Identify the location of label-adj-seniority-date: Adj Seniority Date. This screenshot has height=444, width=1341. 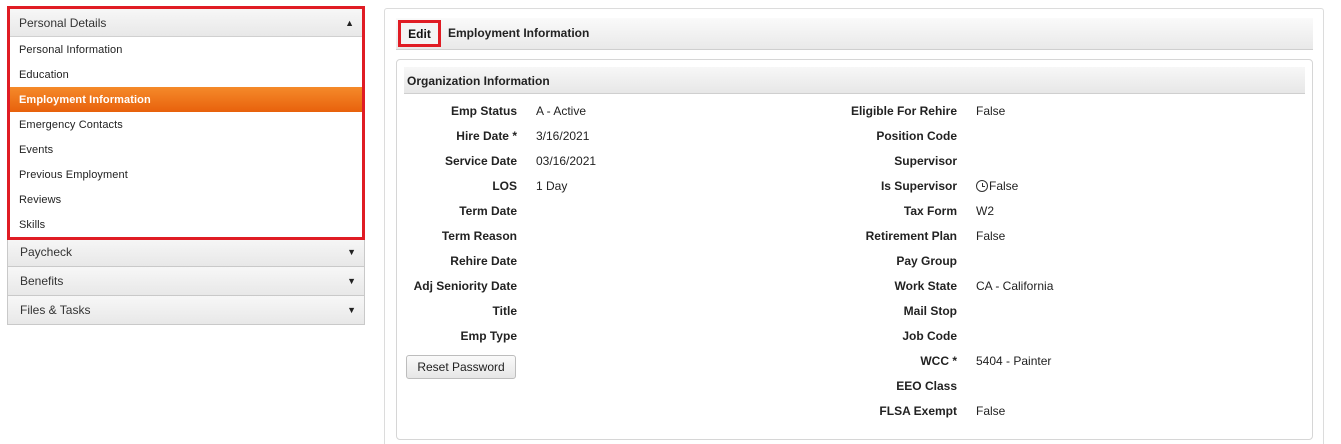
(465, 286).